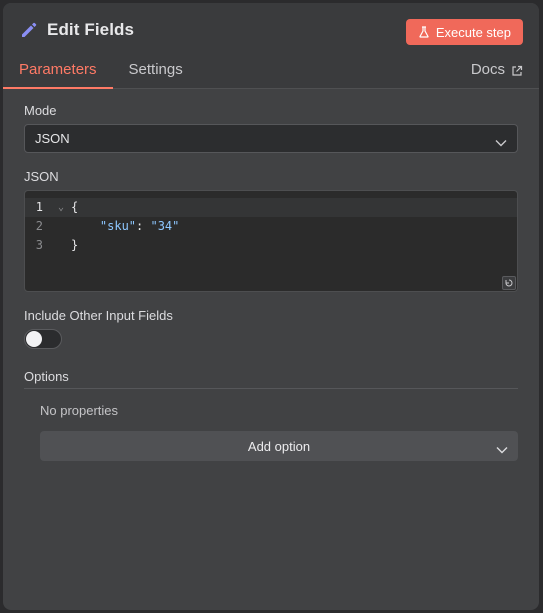  Describe the element at coordinates (271, 207) in the screenshot. I see `code-line: 1 ⌄ {` at that location.